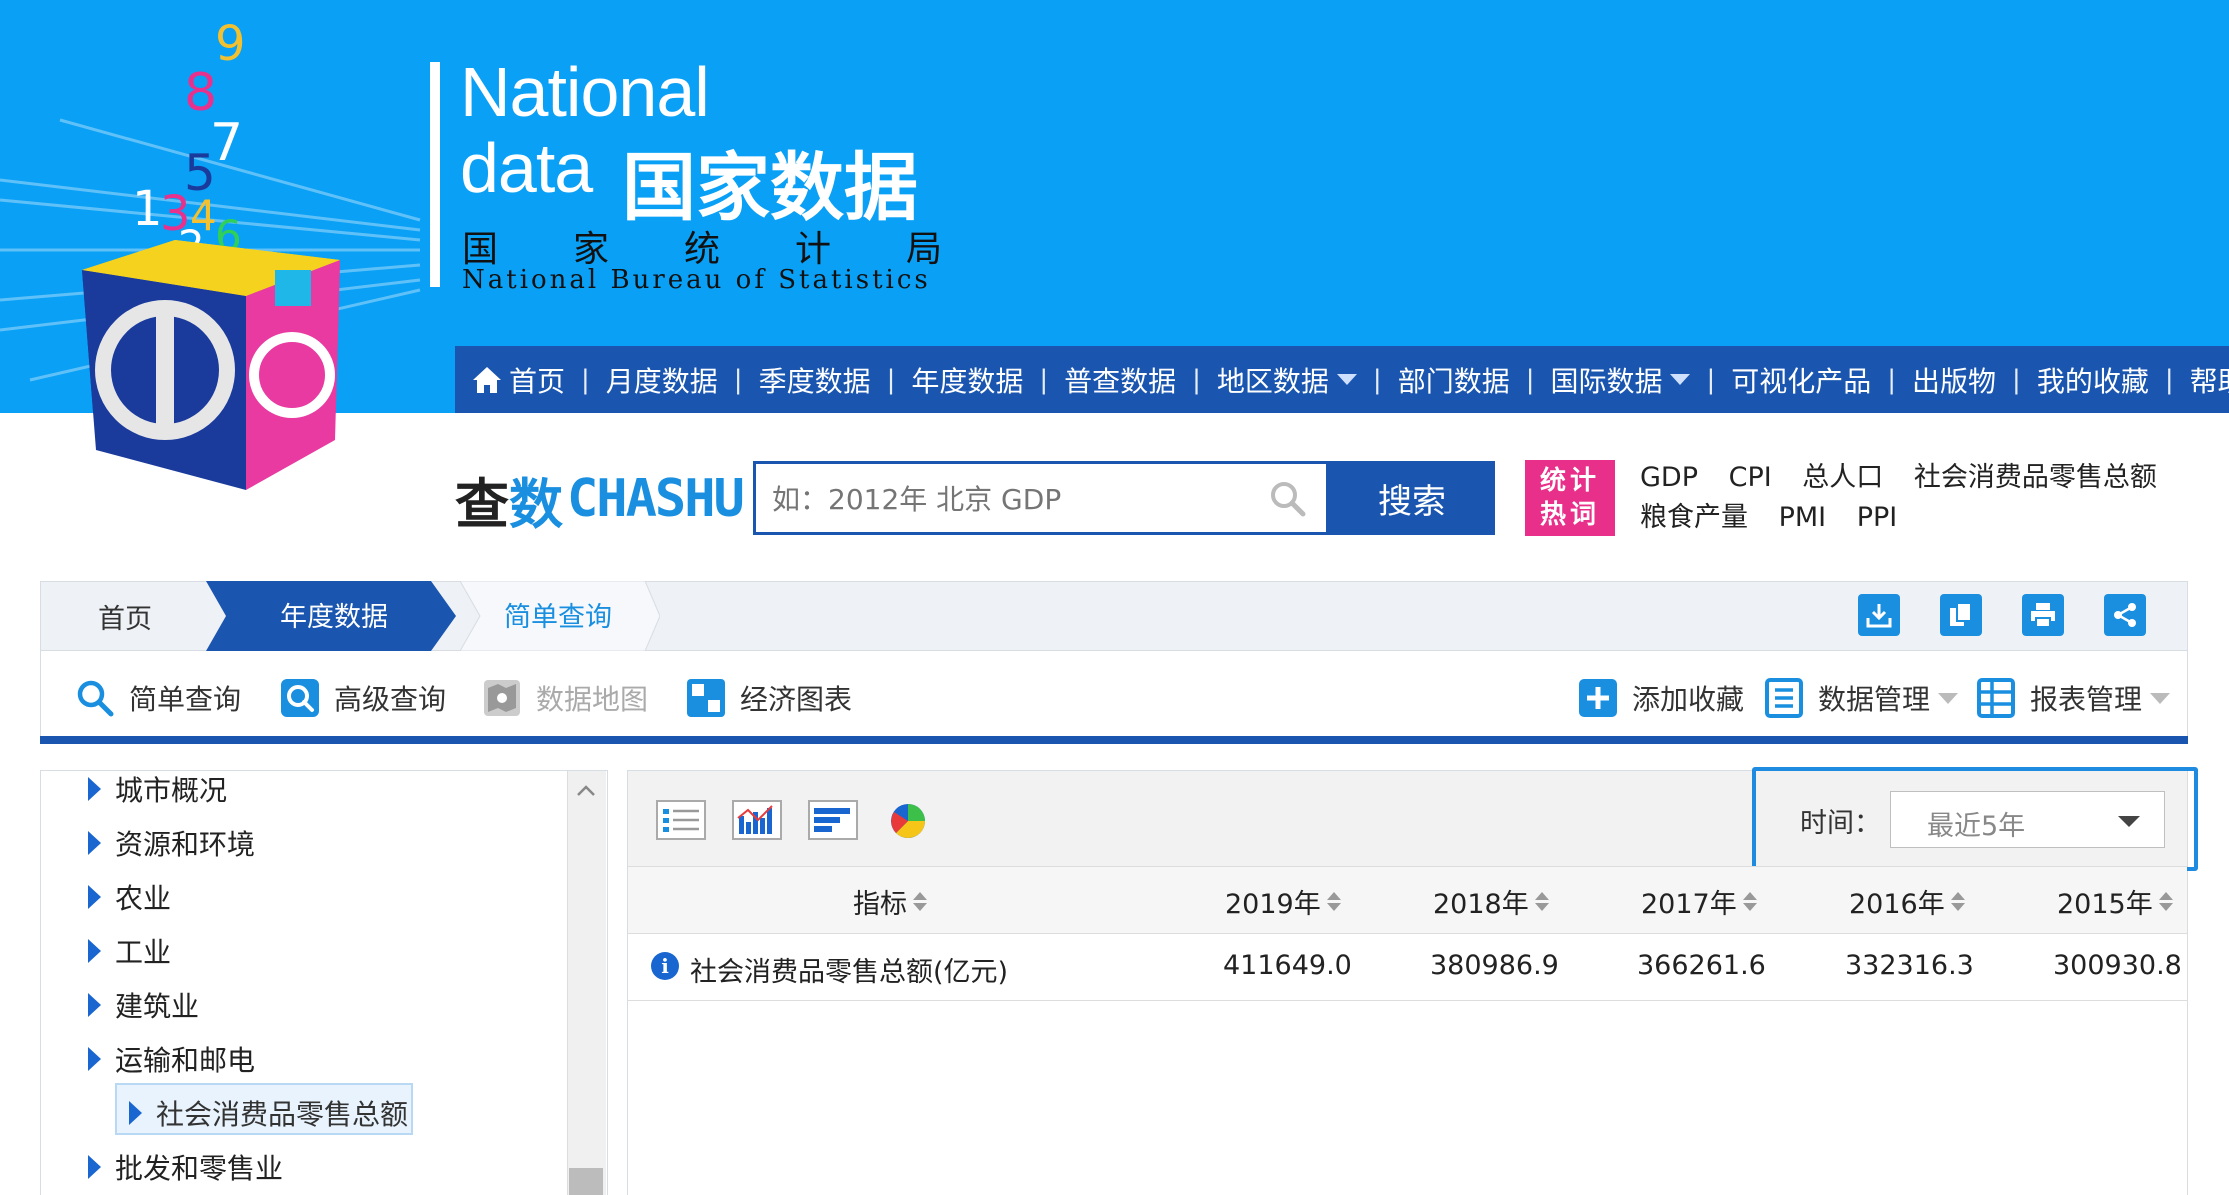 The height and width of the screenshot is (1195, 2229). Describe the element at coordinates (1840, 823) in the screenshot. I see `time-label: 时间：` at that location.